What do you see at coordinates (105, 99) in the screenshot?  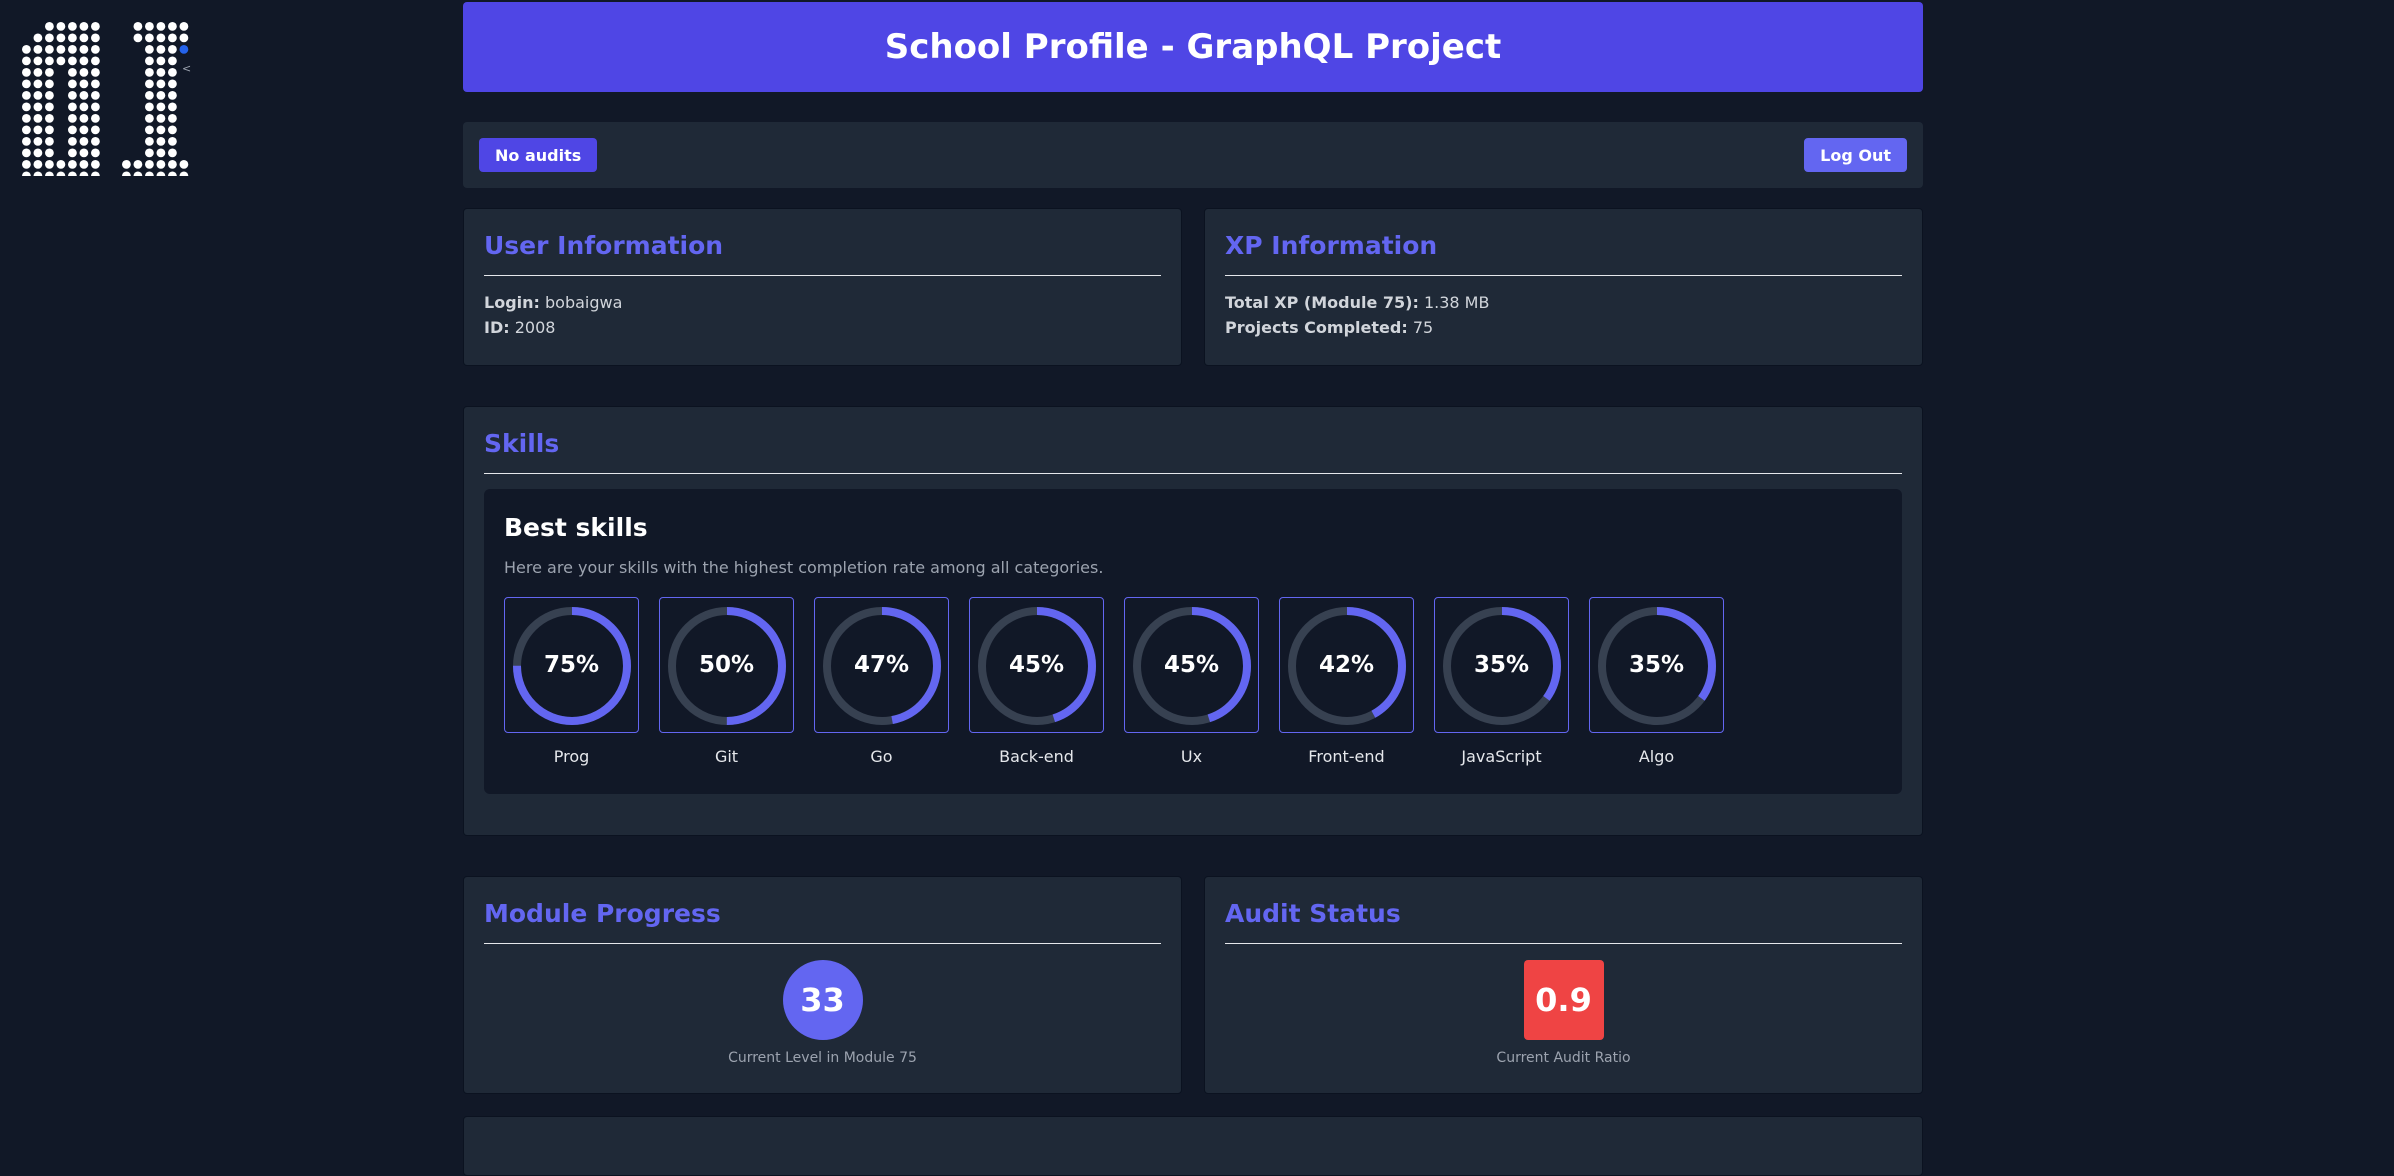 I see `school-01-logo` at bounding box center [105, 99].